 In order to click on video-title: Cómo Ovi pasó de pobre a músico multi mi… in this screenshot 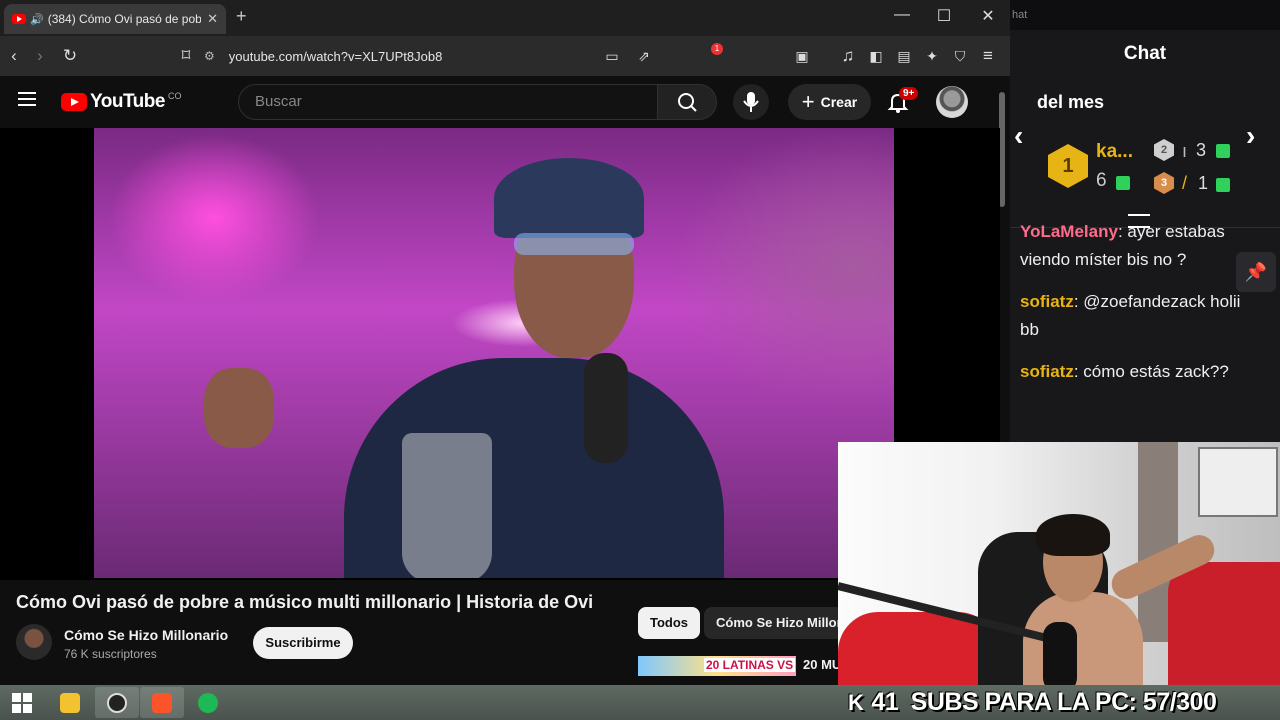, I will do `click(305, 602)`.